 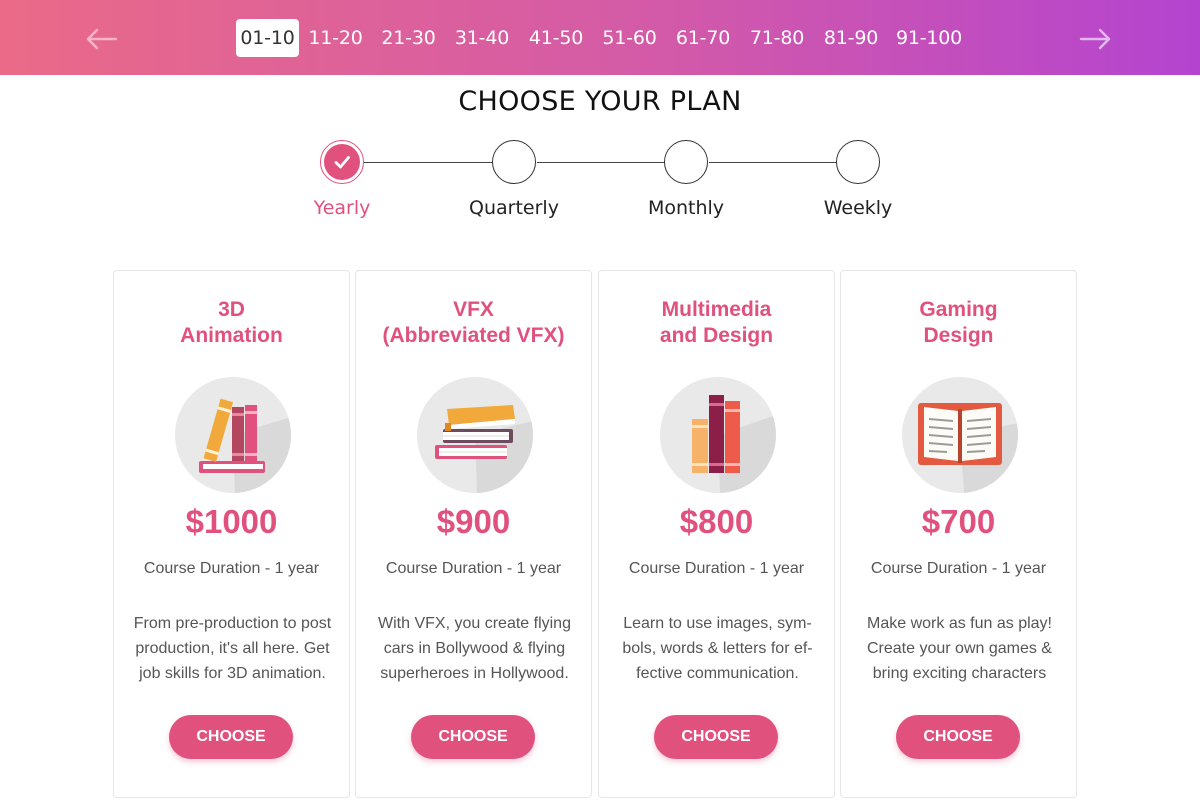 I want to click on step-label-quarterly: Quarterly, so click(x=514, y=208).